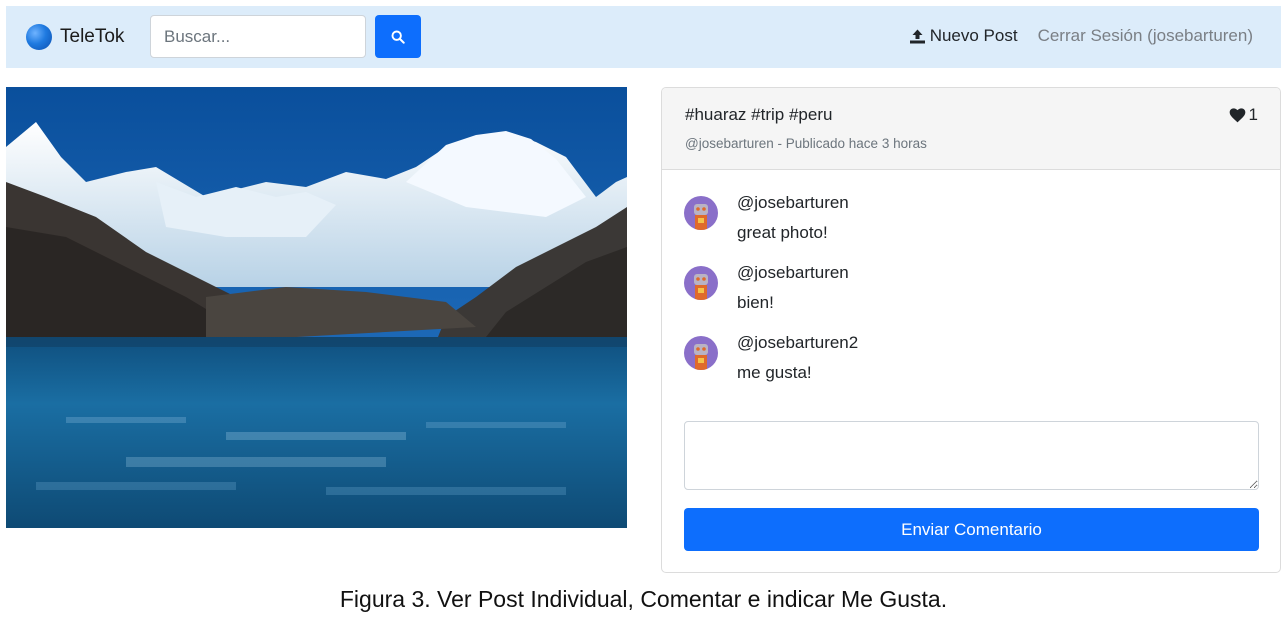  Describe the element at coordinates (771, 358) in the screenshot. I see `comment-item: @josebarturen2 me gusta!` at that location.